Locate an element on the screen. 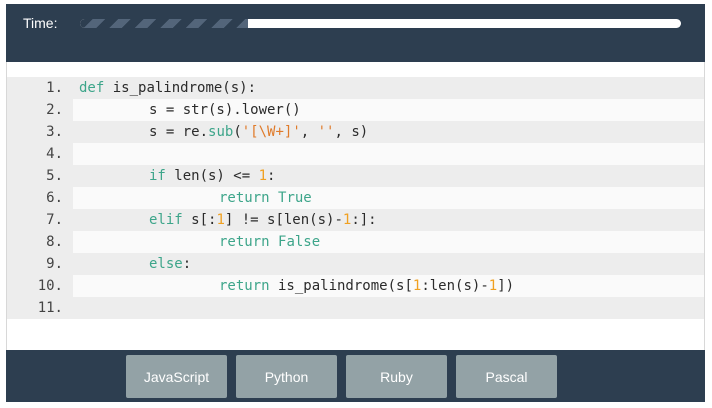  line-number: 2. is located at coordinates (40, 110).